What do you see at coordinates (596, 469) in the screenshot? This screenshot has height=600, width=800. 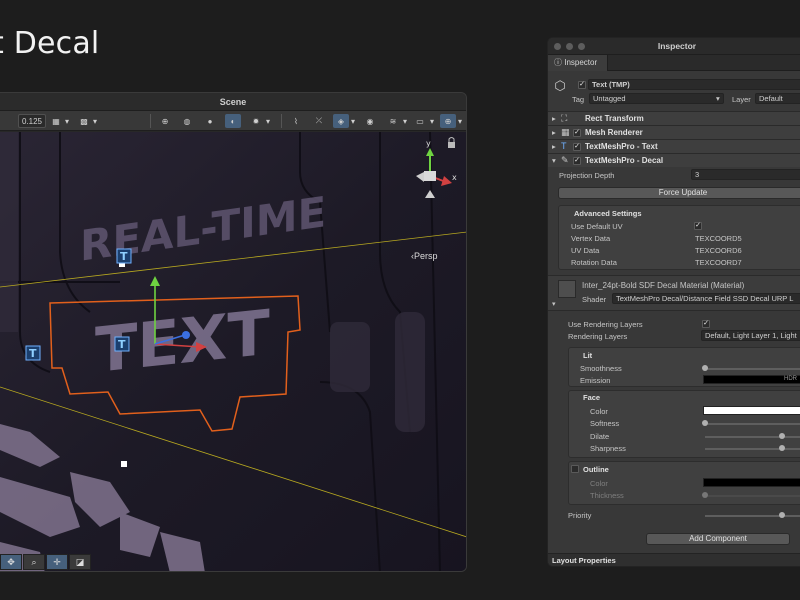 I see `outline-title: Outline` at bounding box center [596, 469].